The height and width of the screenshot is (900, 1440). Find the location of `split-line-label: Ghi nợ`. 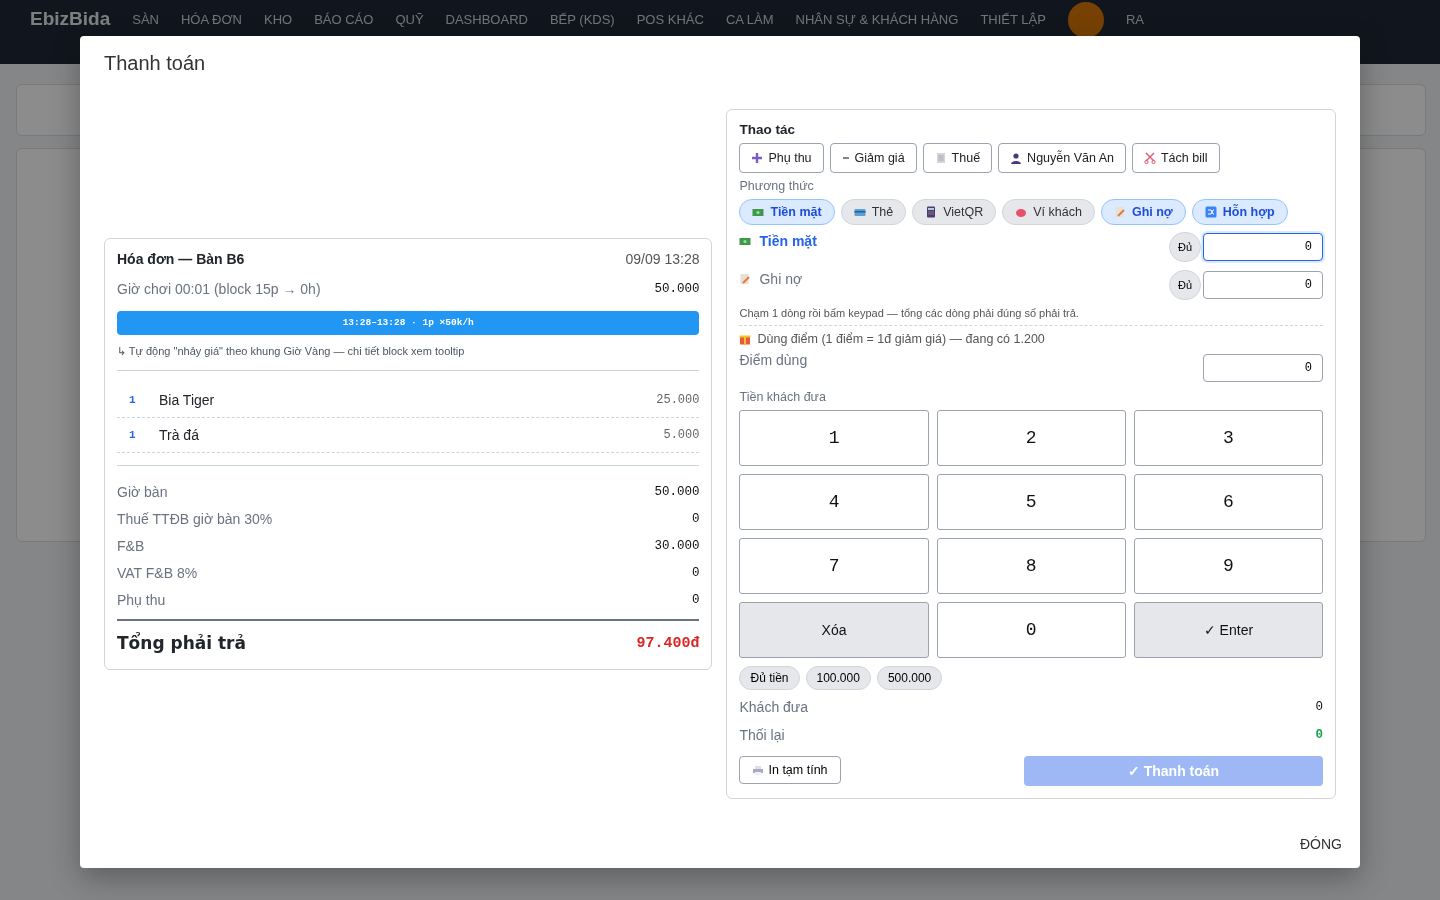

split-line-label: Ghi nợ is located at coordinates (771, 278).